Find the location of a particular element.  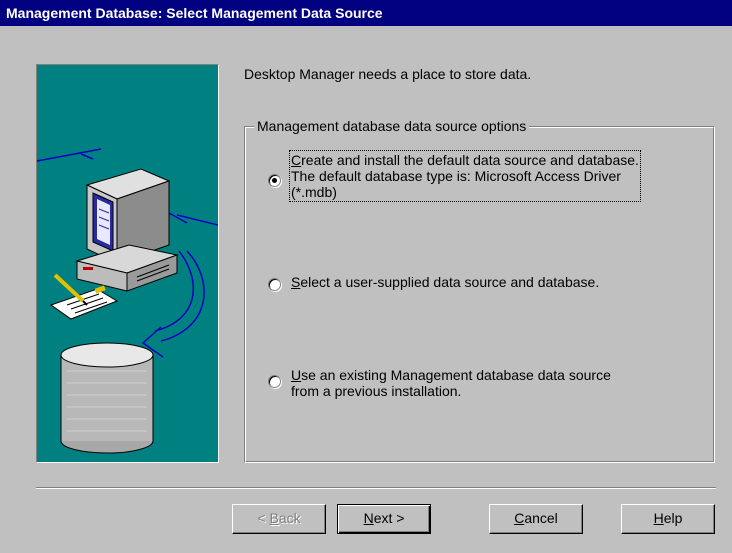

button-separator is located at coordinates (376, 488).